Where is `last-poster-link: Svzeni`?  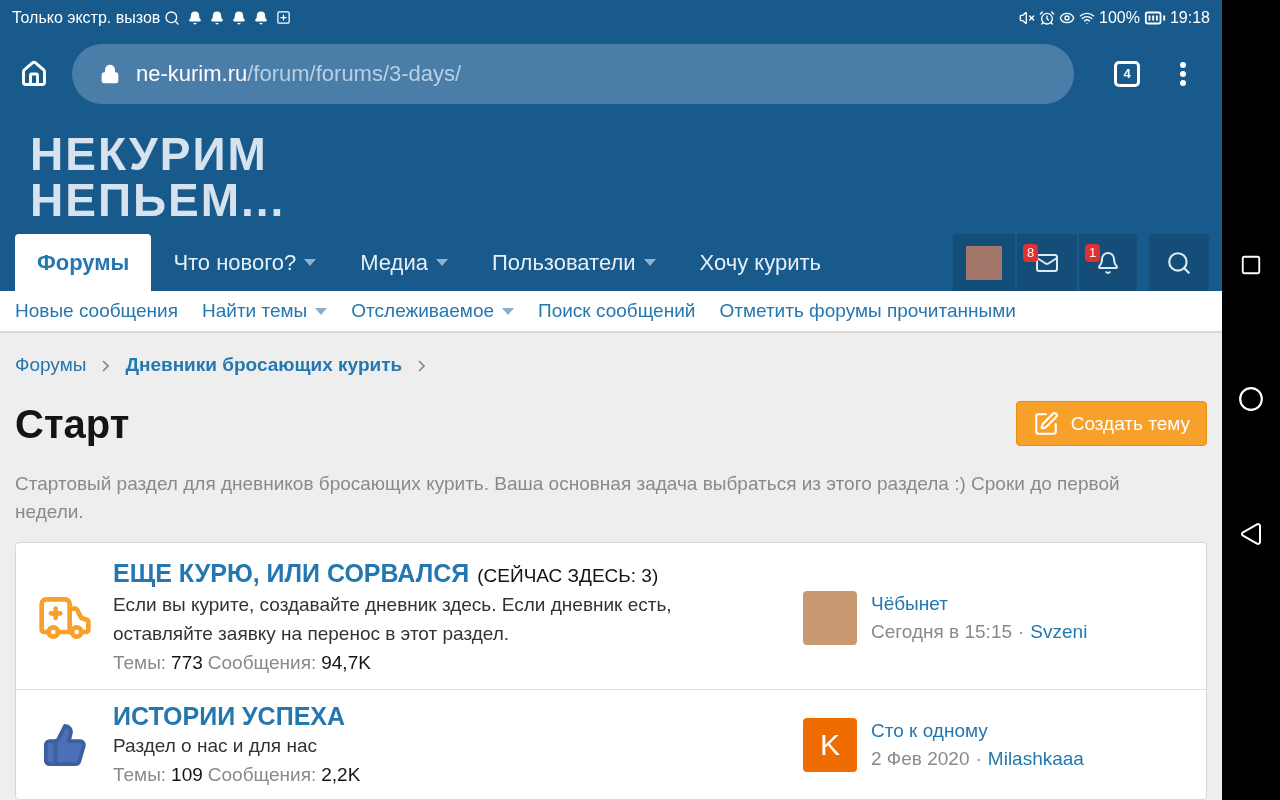
last-poster-link: Svzeni is located at coordinates (1059, 632).